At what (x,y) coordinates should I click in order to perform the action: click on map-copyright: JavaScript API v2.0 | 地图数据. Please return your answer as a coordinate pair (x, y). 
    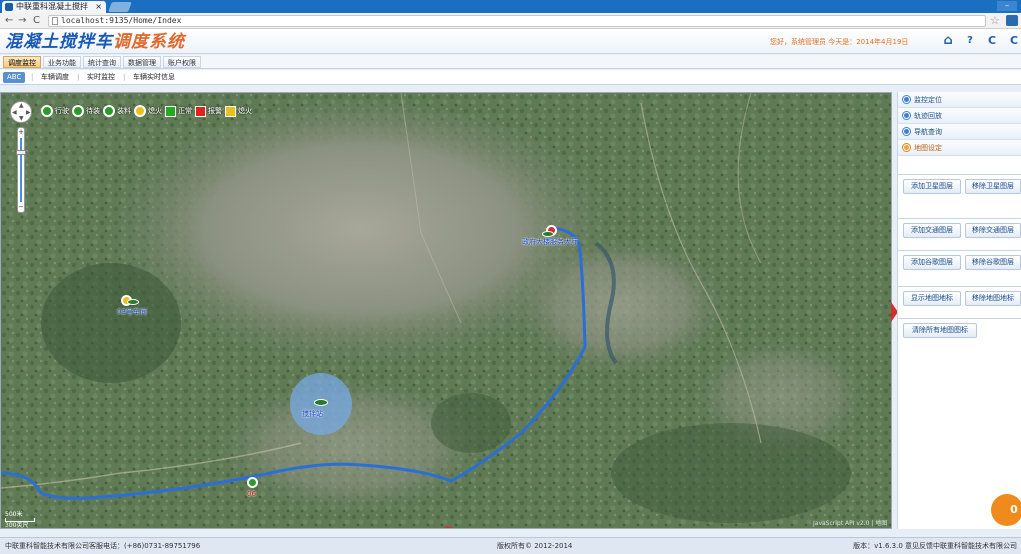
    Looking at the image, I should click on (850, 523).